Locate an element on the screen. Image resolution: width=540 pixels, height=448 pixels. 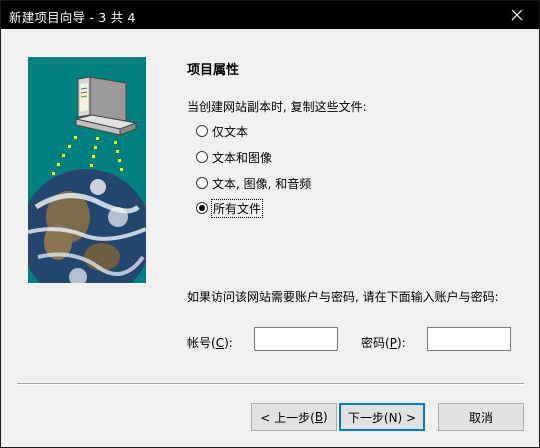
radio-all-files: 所有文件 is located at coordinates (230, 208).